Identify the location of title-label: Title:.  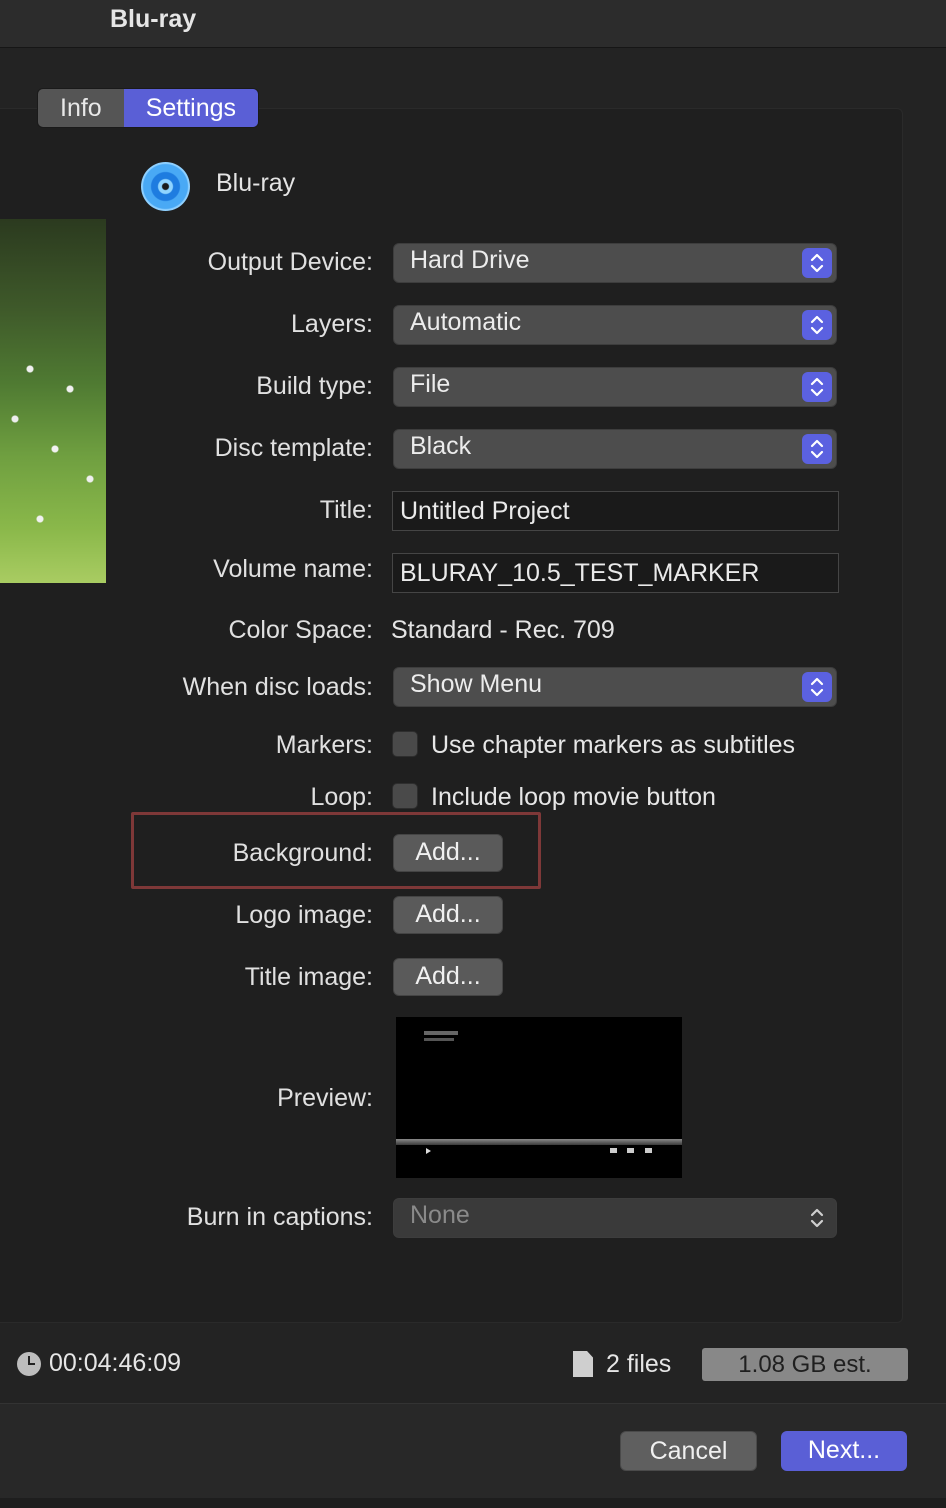
(346, 510).